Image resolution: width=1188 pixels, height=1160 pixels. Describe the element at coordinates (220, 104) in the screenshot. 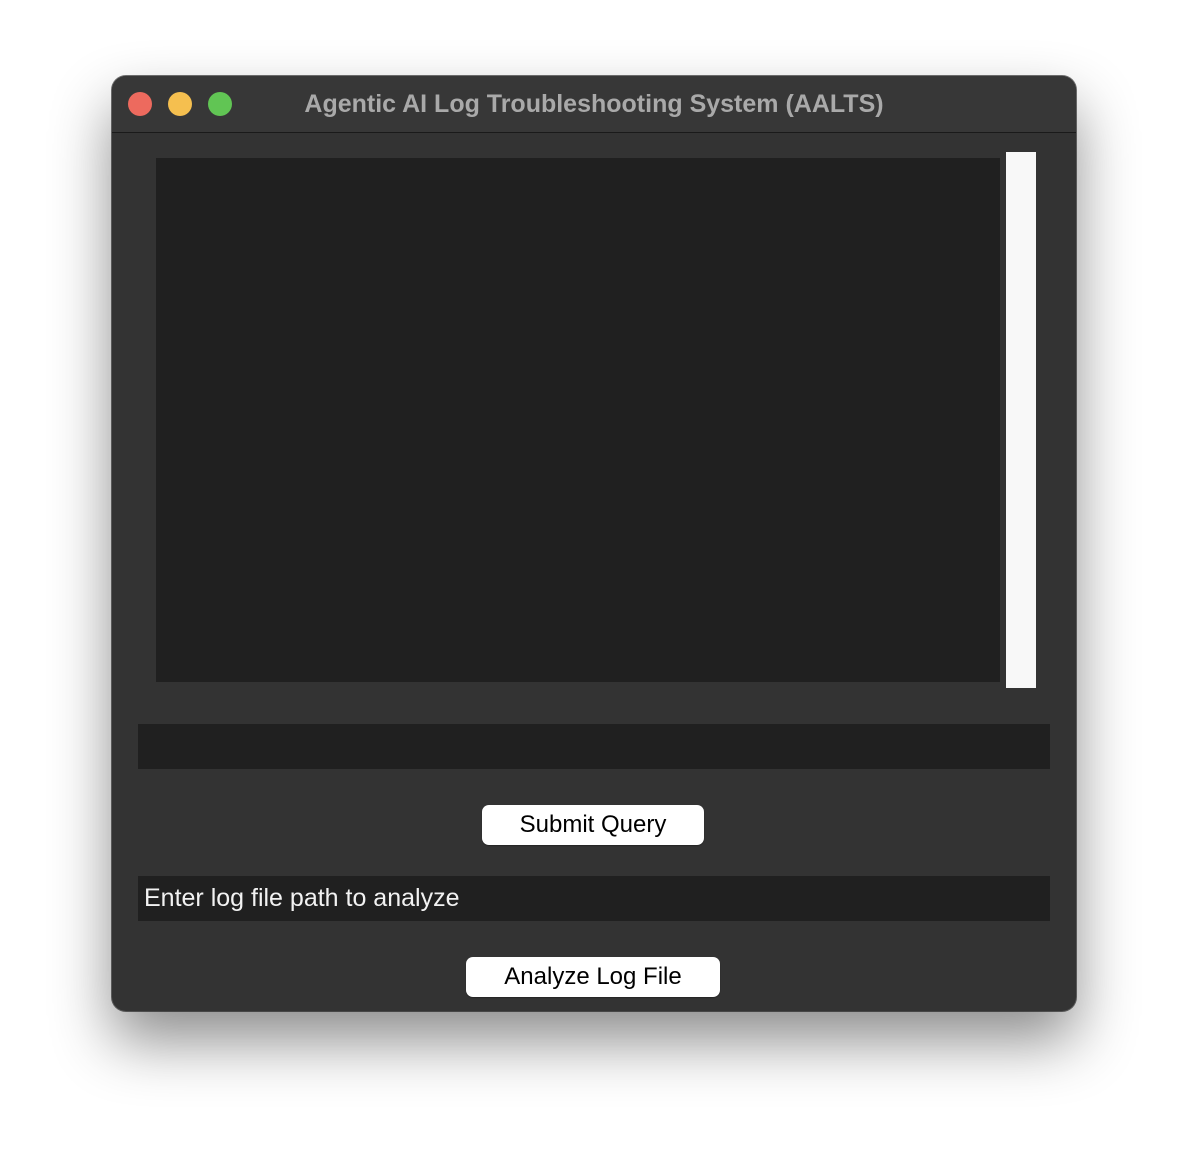

I see `zoom-window-button` at that location.